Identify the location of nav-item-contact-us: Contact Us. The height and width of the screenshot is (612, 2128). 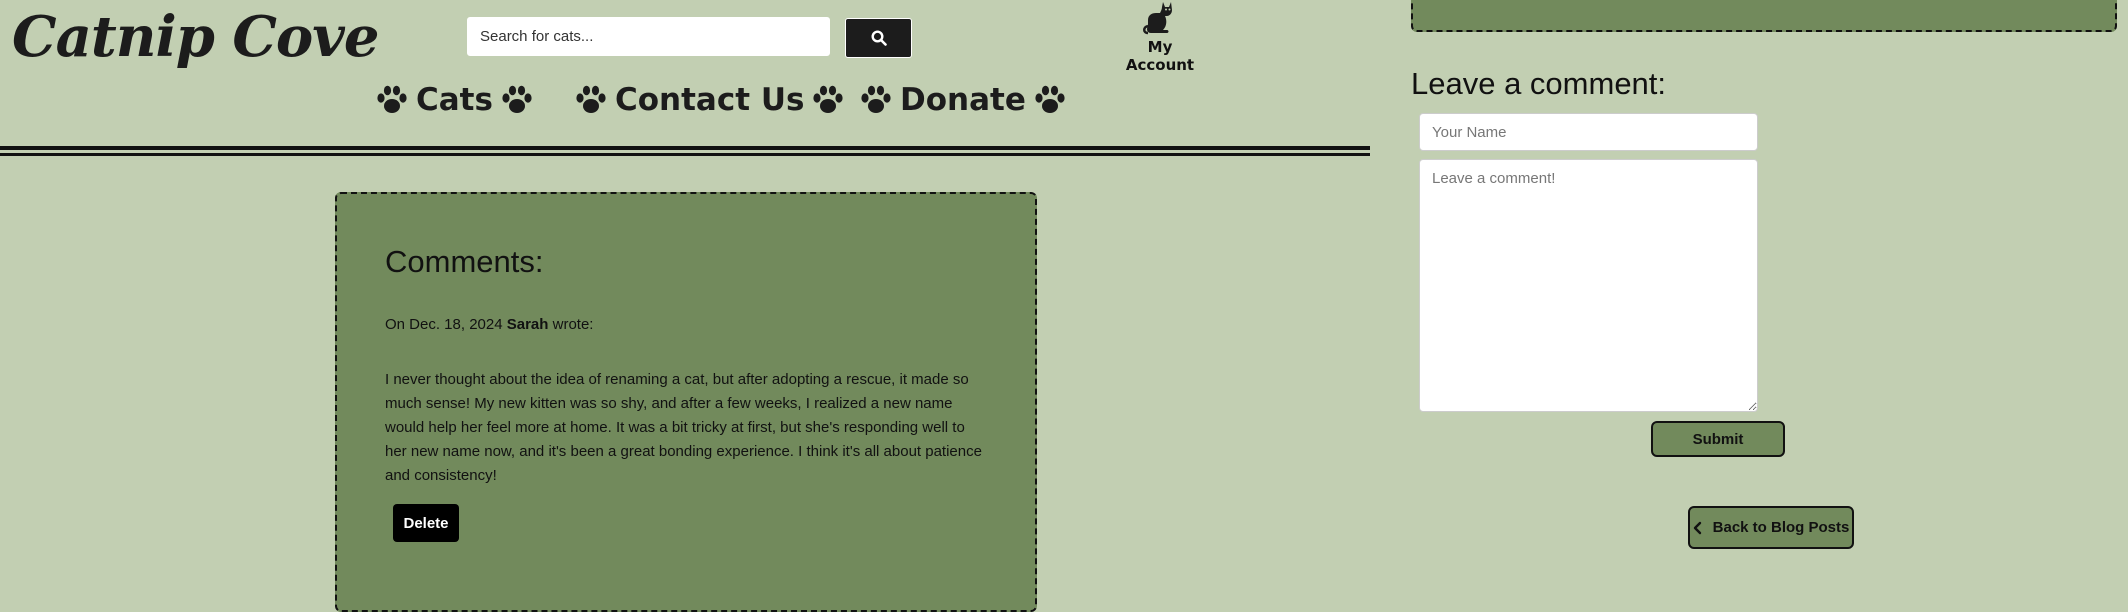
(709, 100).